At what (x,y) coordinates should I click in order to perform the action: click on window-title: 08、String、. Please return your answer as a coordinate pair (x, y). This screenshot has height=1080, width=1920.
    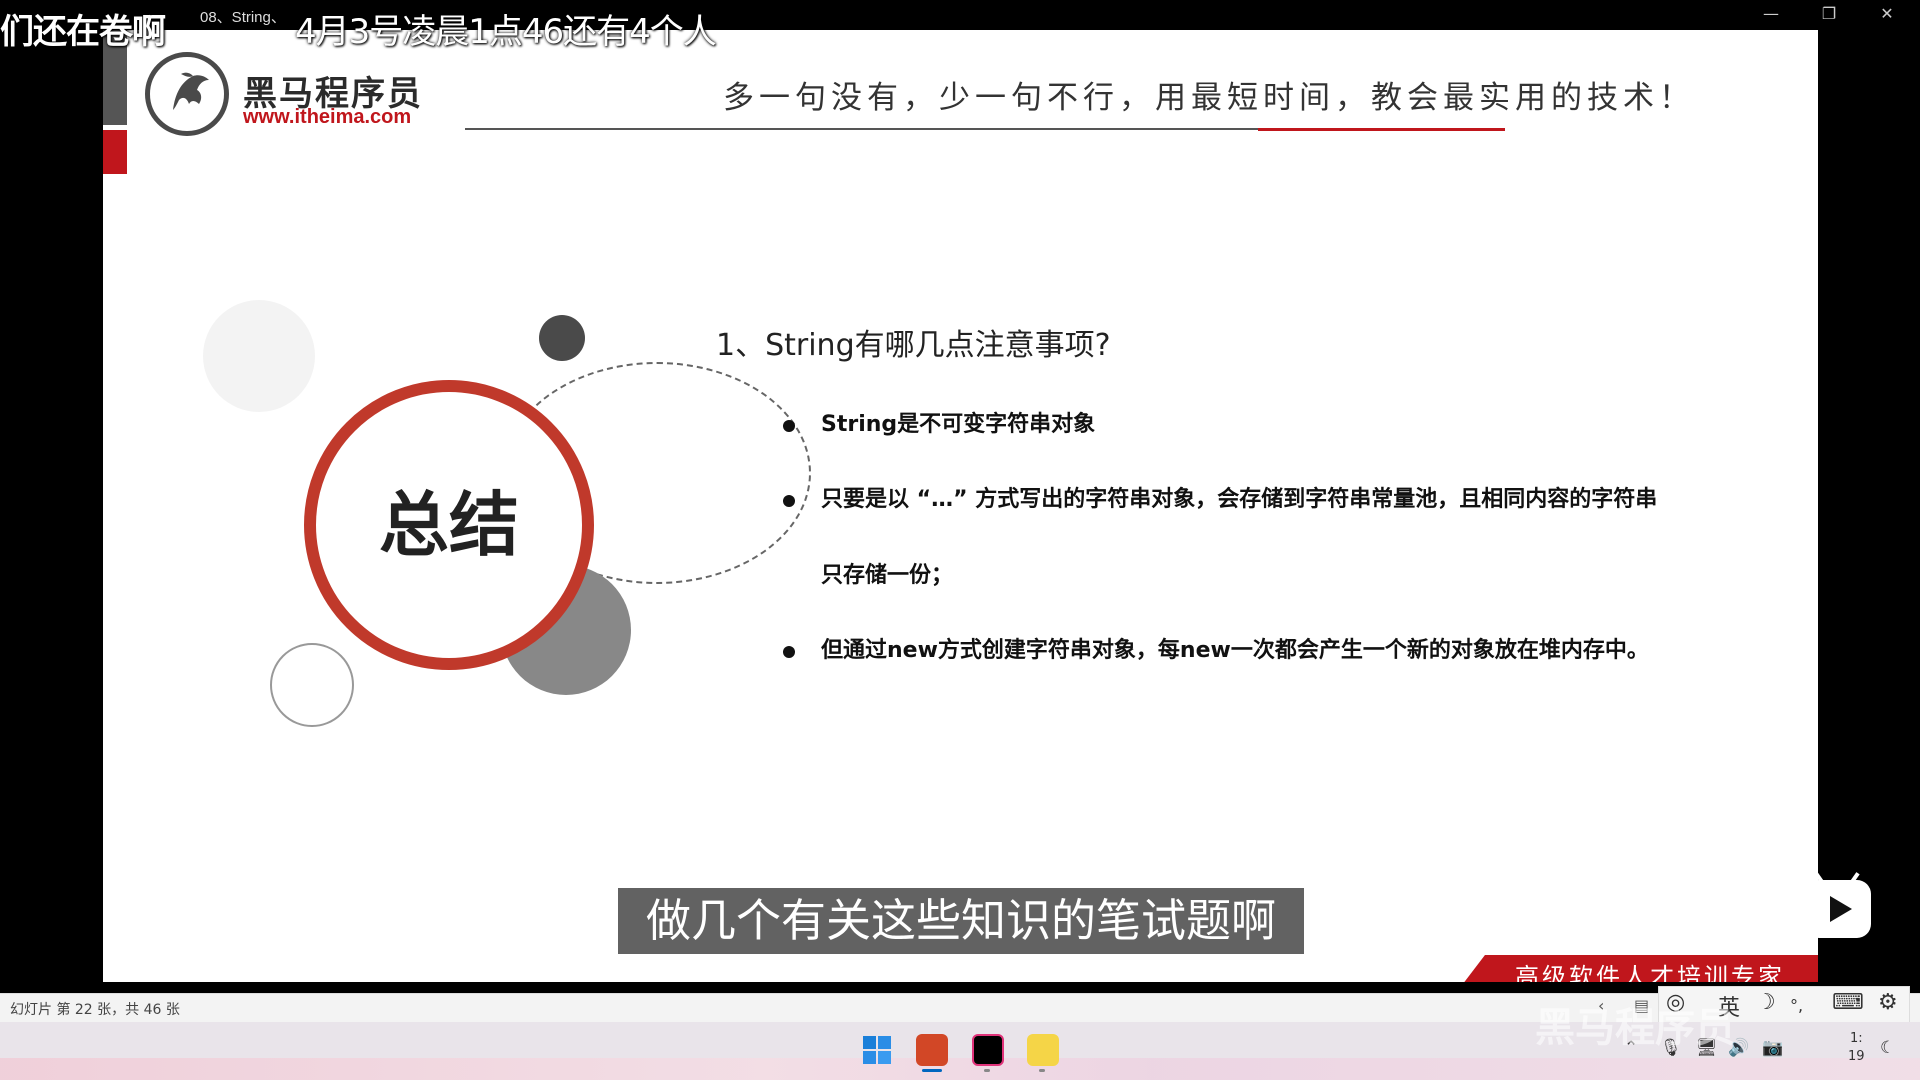
    Looking at the image, I should click on (243, 17).